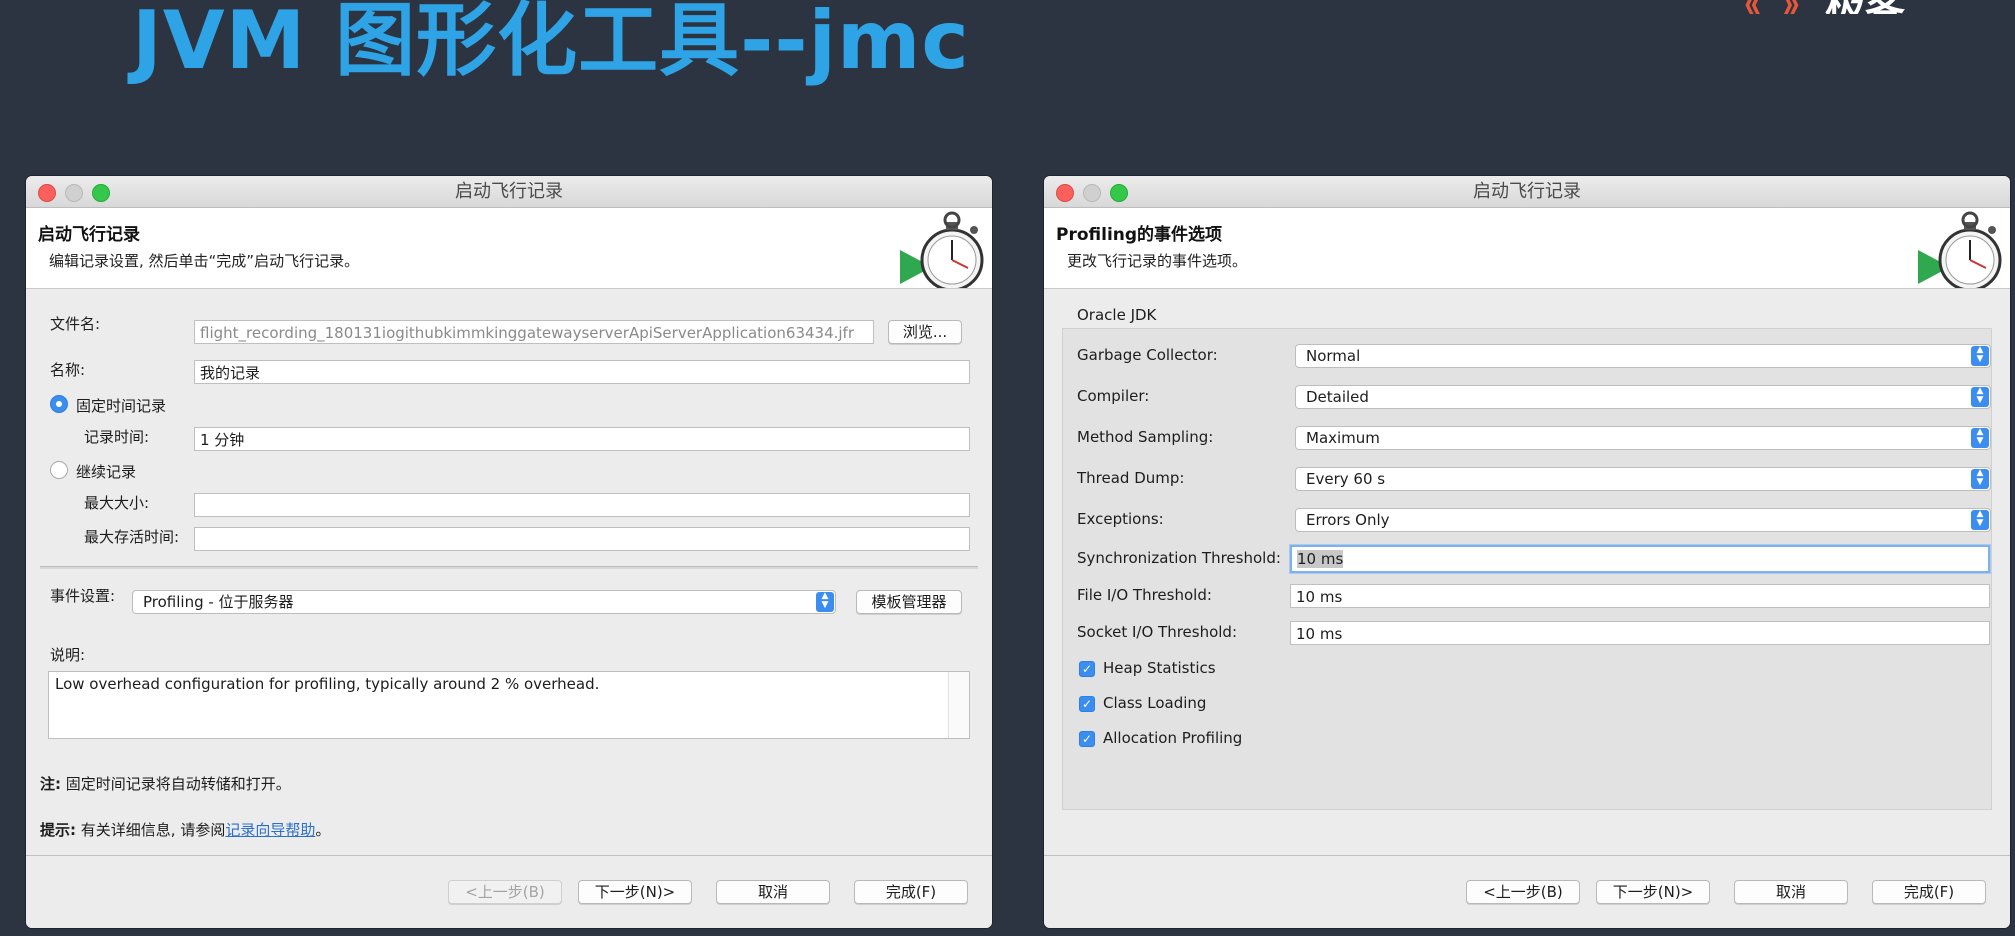 This screenshot has height=936, width=2015. Describe the element at coordinates (1320, 559) in the screenshot. I see `sync-threshold-value: 10 ms` at that location.